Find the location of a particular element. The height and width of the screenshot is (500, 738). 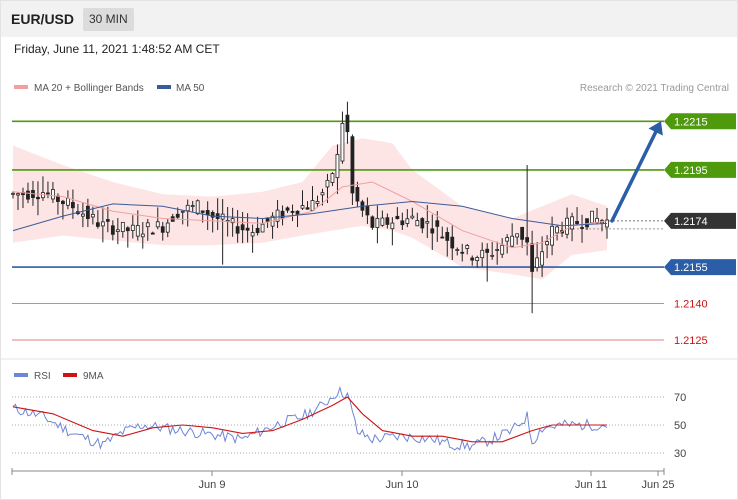

level-label-5: 1.2125 is located at coordinates (691, 341).